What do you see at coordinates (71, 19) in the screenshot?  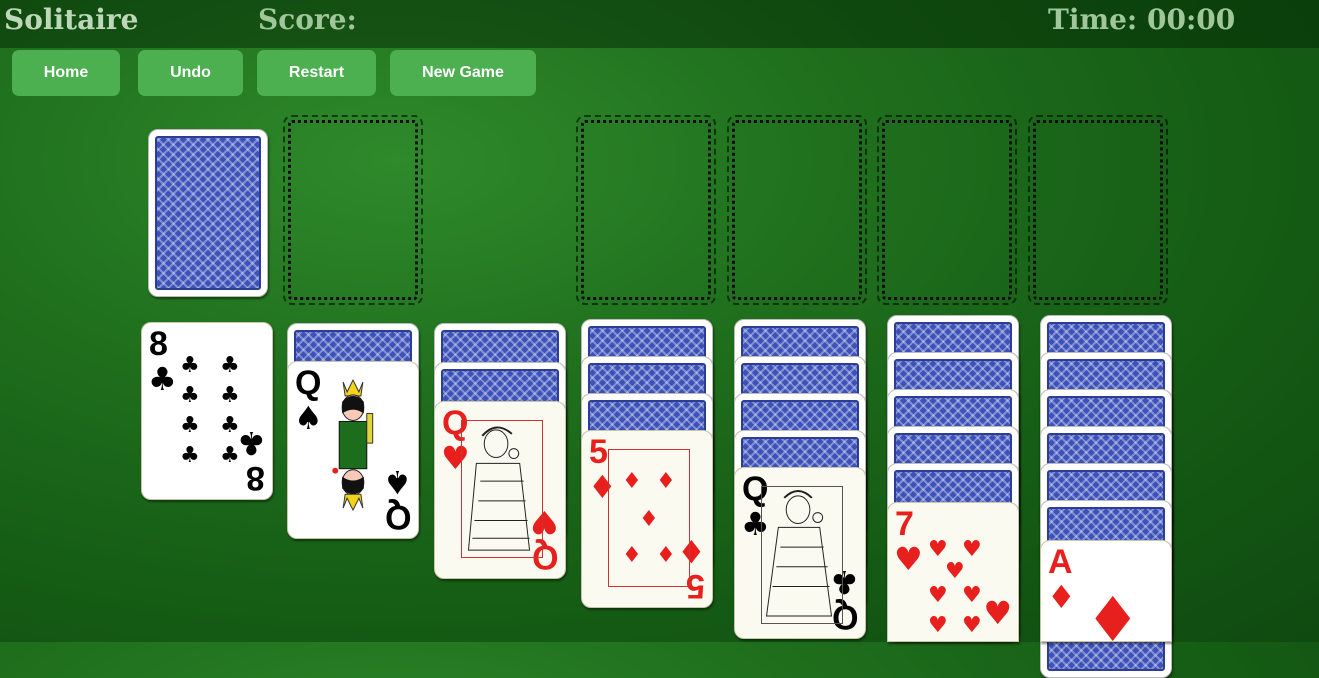 I see `game-title: Solitaire` at bounding box center [71, 19].